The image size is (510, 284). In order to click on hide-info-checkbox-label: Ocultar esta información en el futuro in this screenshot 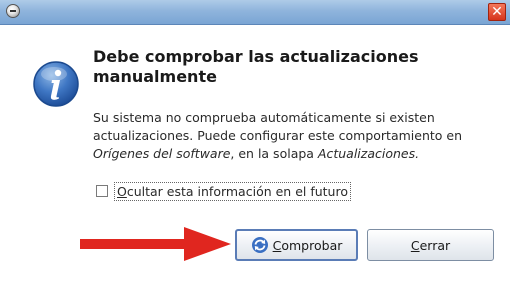, I will do `click(232, 191)`.